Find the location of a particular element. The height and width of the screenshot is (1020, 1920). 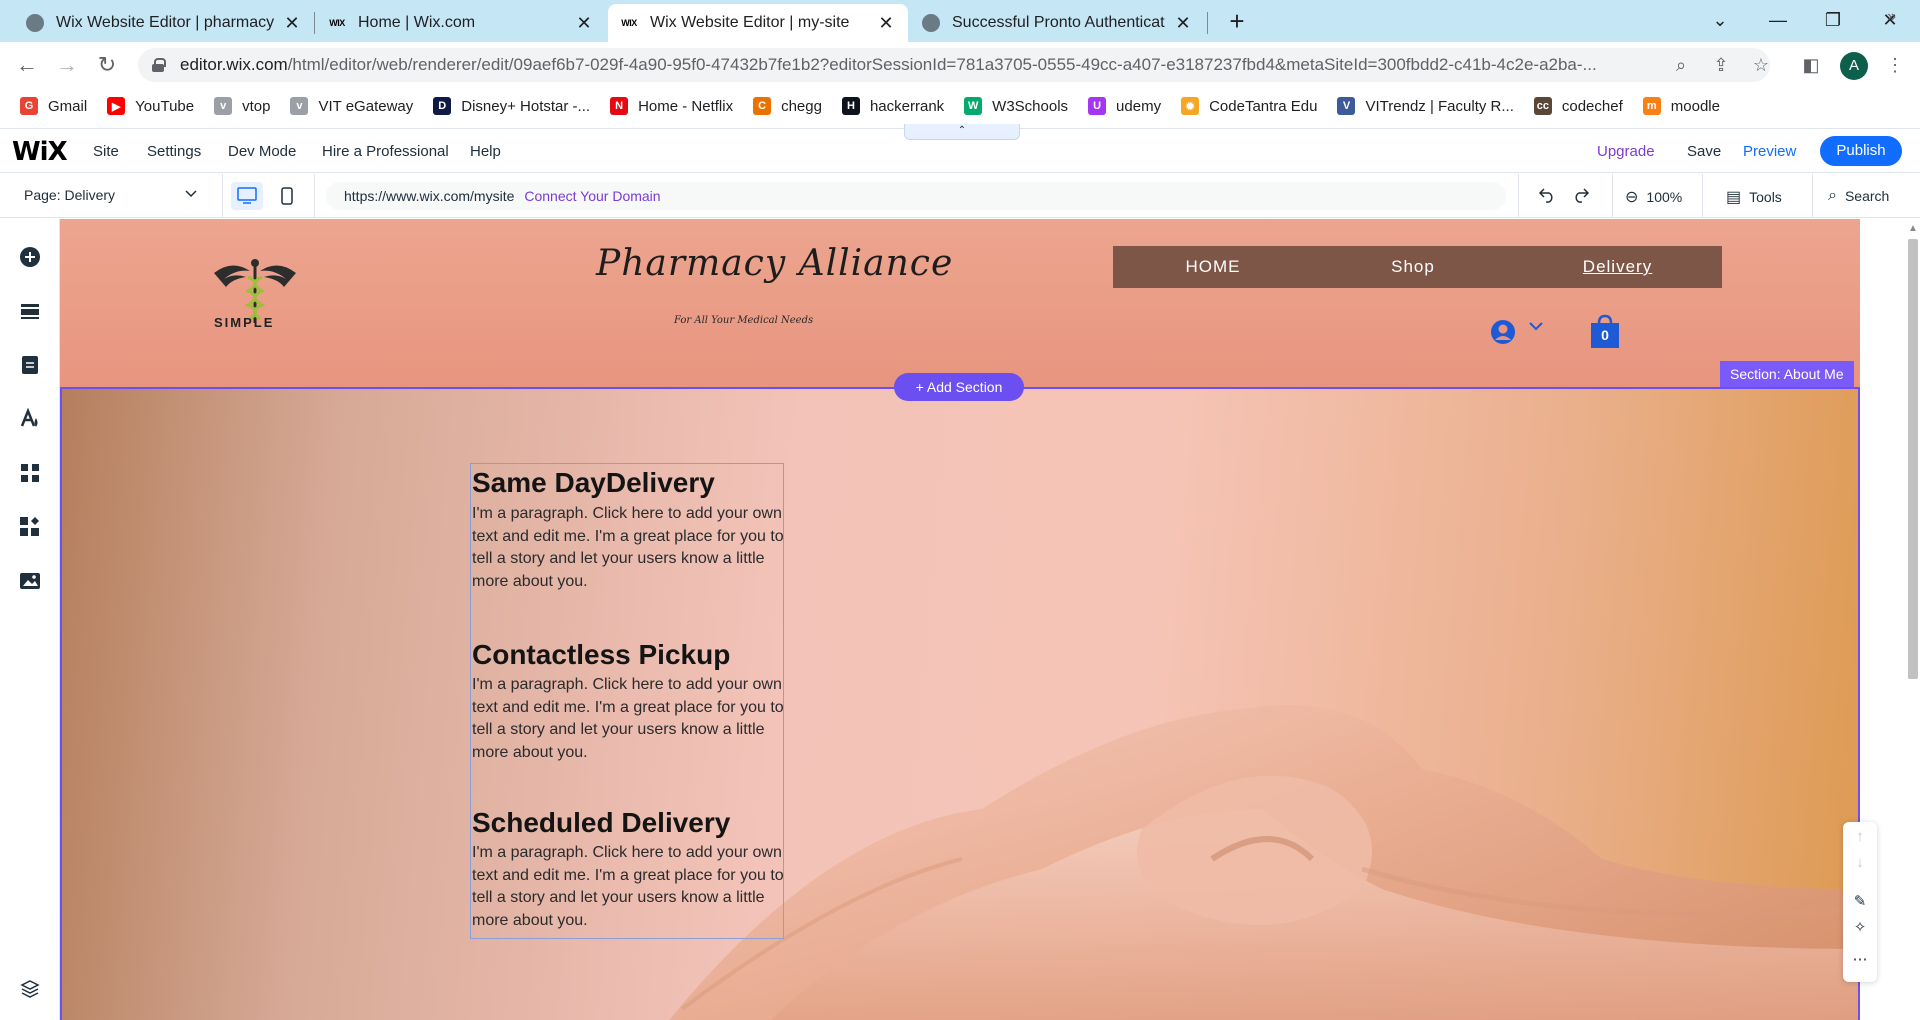

wix-logo: WiX is located at coordinates (40, 152).